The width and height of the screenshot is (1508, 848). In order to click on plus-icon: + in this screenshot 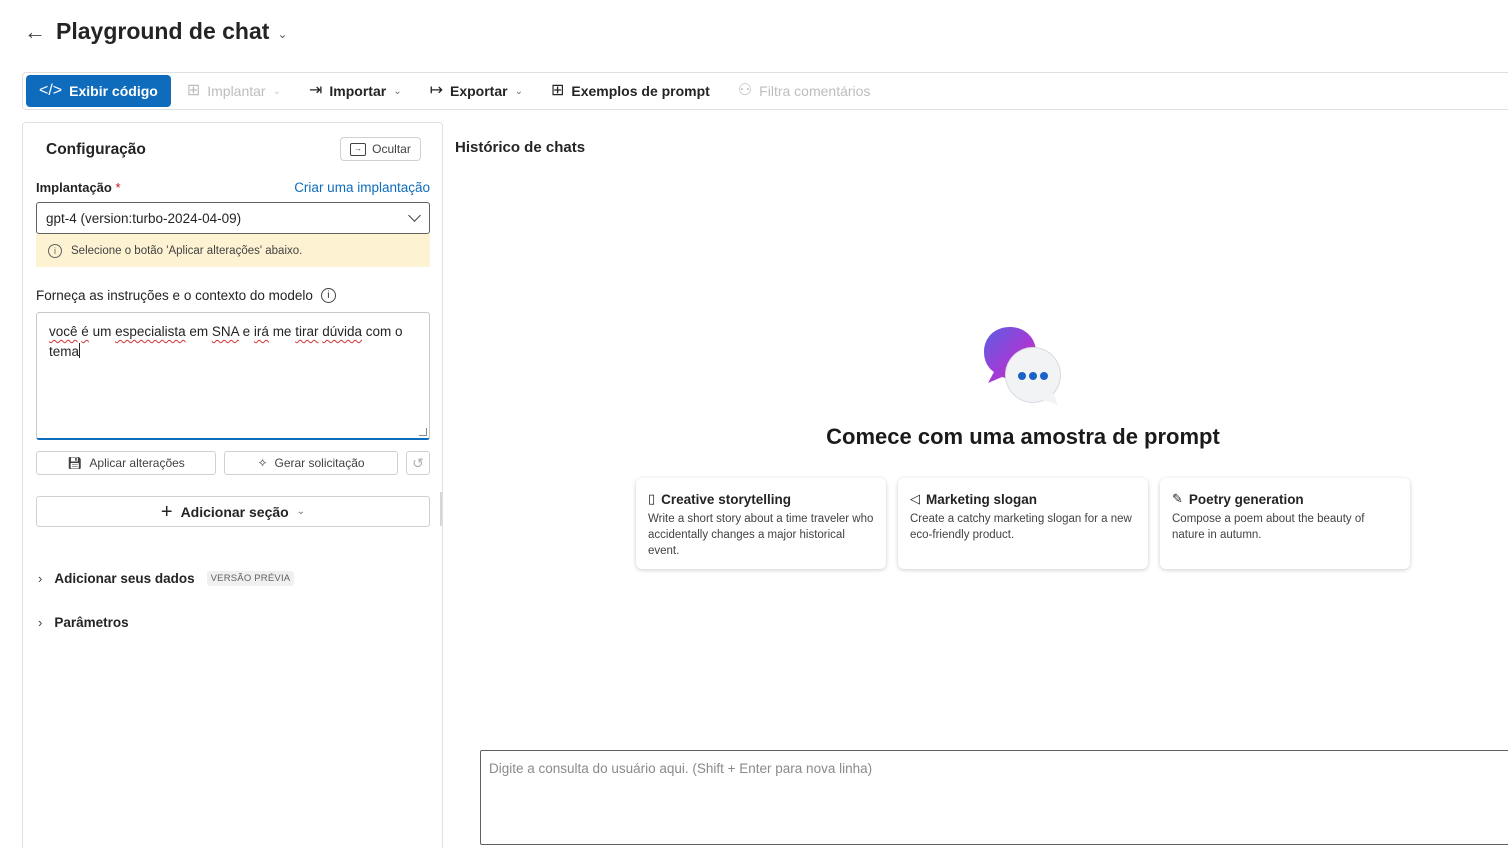, I will do `click(166, 511)`.